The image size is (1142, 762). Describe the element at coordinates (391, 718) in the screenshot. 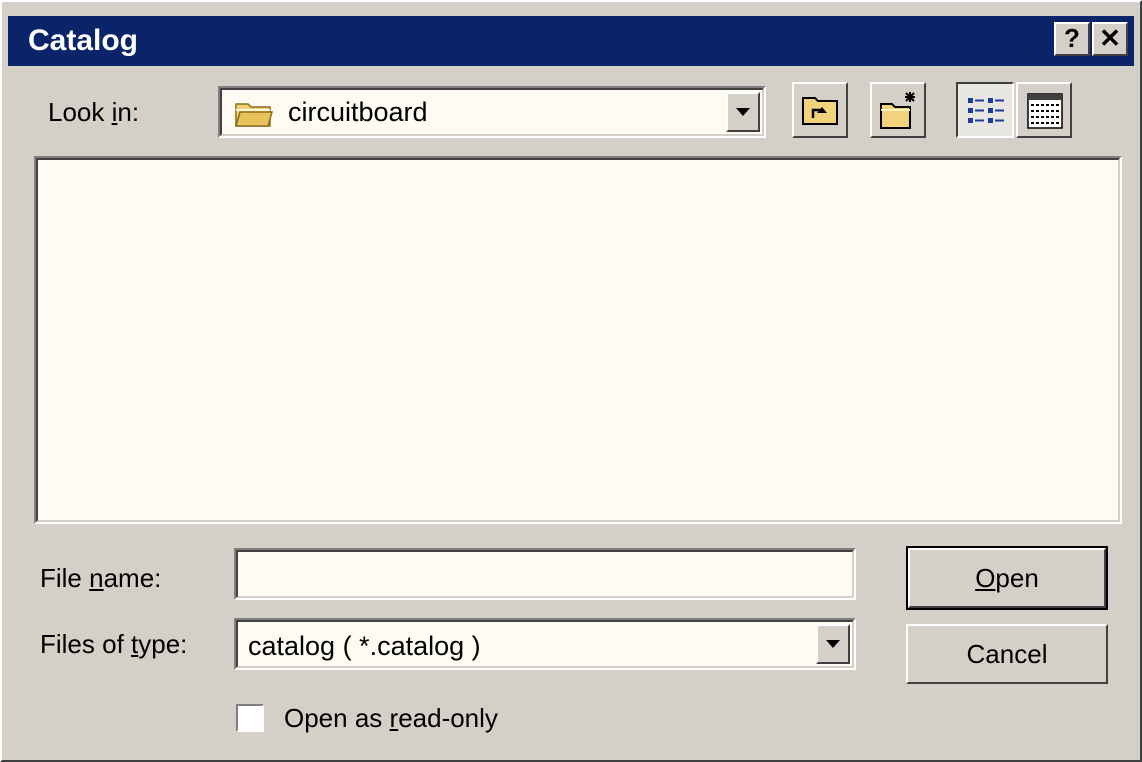

I see `read-only-label: Open as read-only` at that location.